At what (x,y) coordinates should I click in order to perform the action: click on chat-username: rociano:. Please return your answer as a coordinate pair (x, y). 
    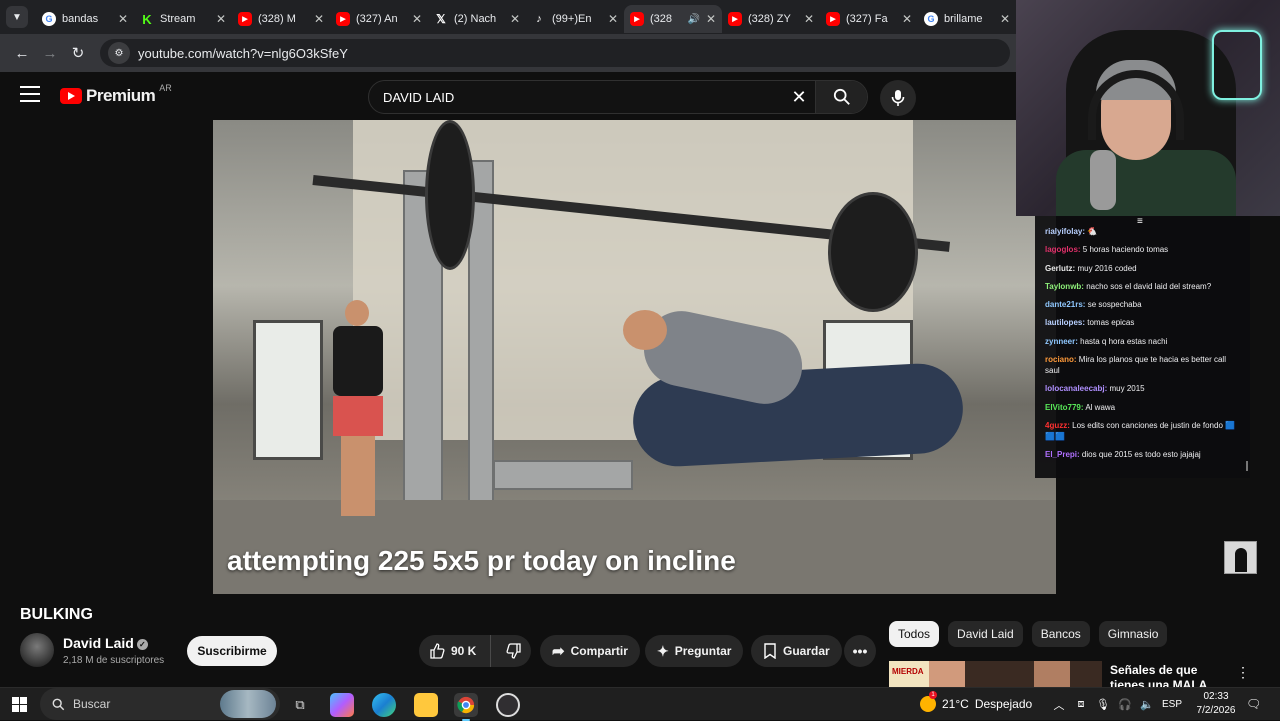
    Looking at the image, I should click on (1061, 359).